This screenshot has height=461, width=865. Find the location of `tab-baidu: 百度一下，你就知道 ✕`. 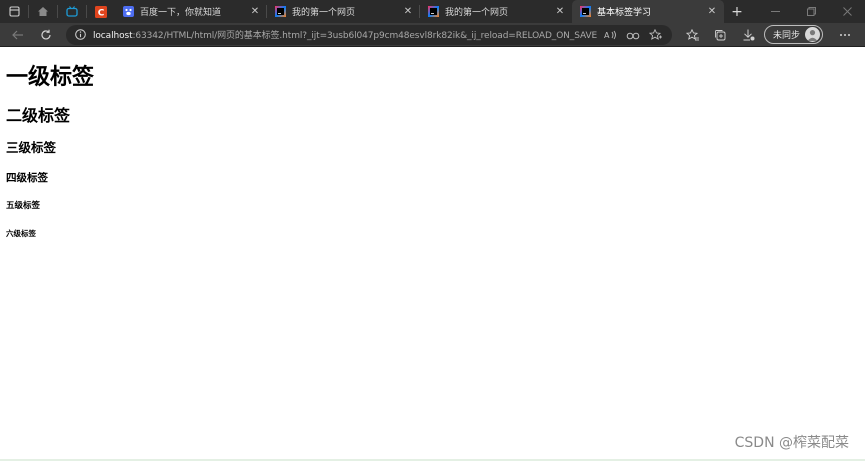

tab-baidu: 百度一下，你就知道 ✕ is located at coordinates (191, 11).